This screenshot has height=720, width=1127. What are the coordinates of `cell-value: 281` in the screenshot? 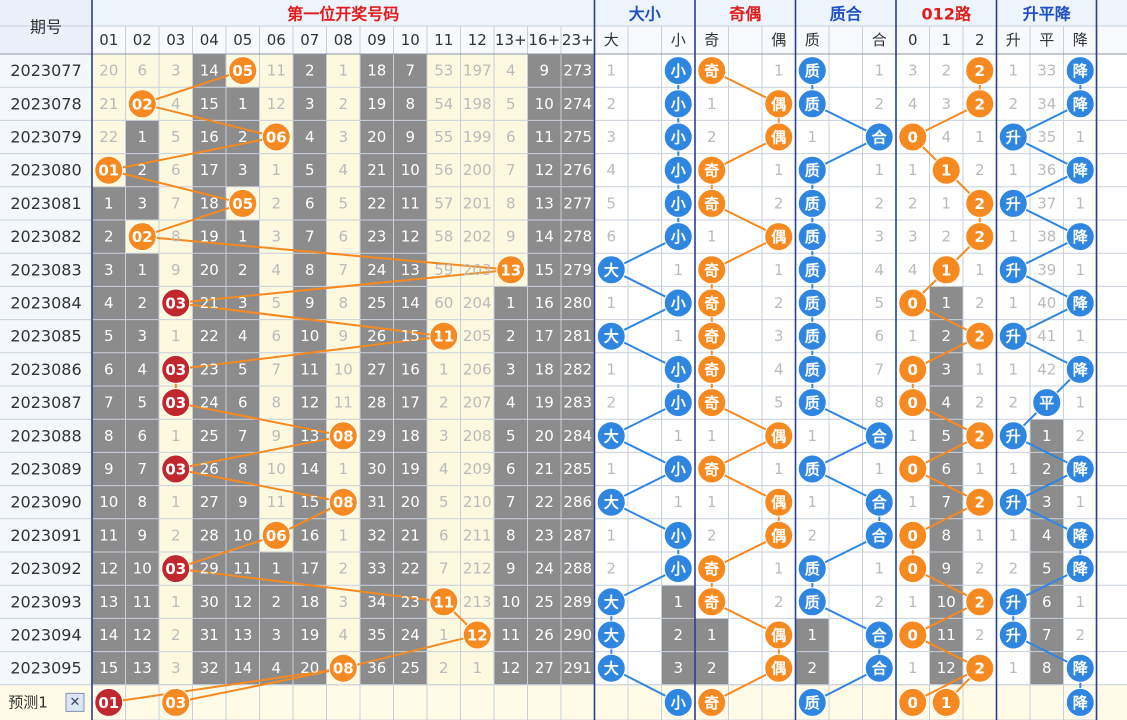 It's located at (577, 336).